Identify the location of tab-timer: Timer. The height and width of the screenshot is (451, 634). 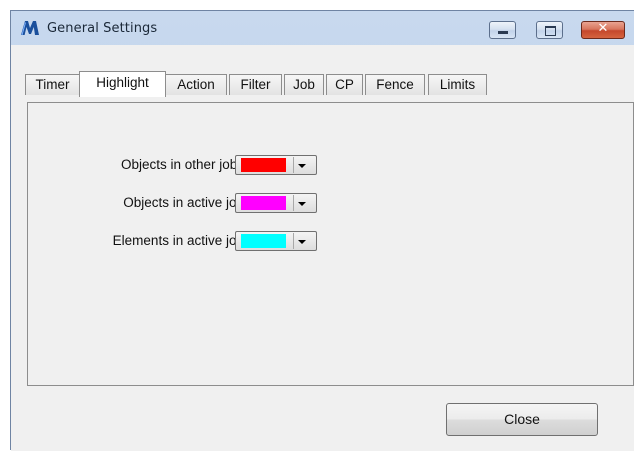
(52, 84).